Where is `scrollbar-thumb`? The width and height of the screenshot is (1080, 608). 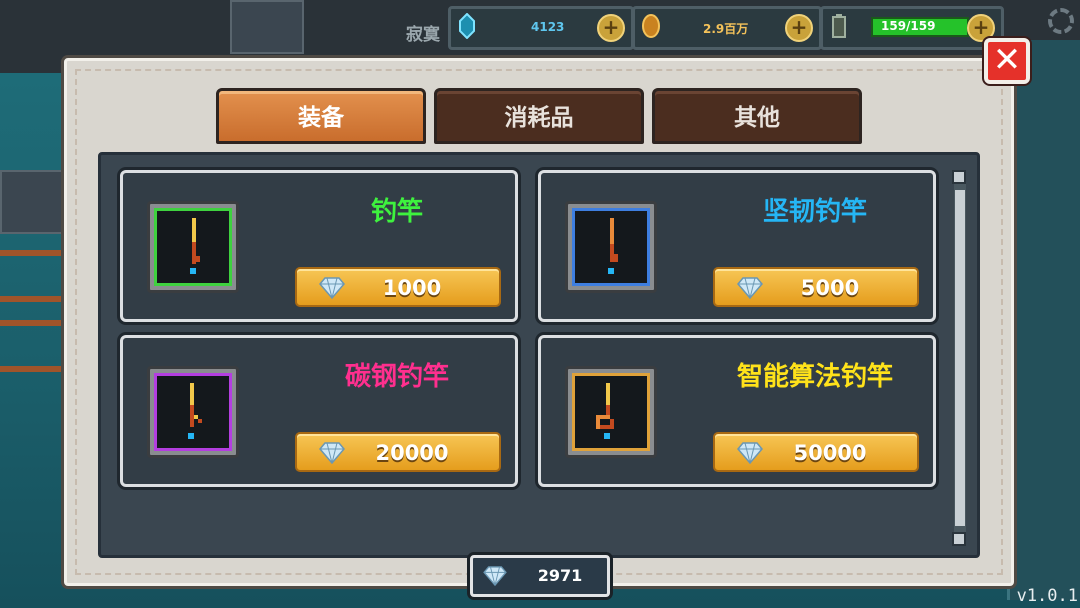 scrollbar-thumb is located at coordinates (960, 358).